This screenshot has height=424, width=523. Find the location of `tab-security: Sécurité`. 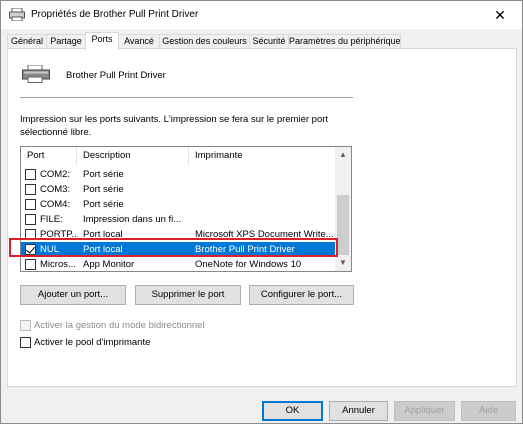

tab-security: Sécurité is located at coordinates (269, 41).